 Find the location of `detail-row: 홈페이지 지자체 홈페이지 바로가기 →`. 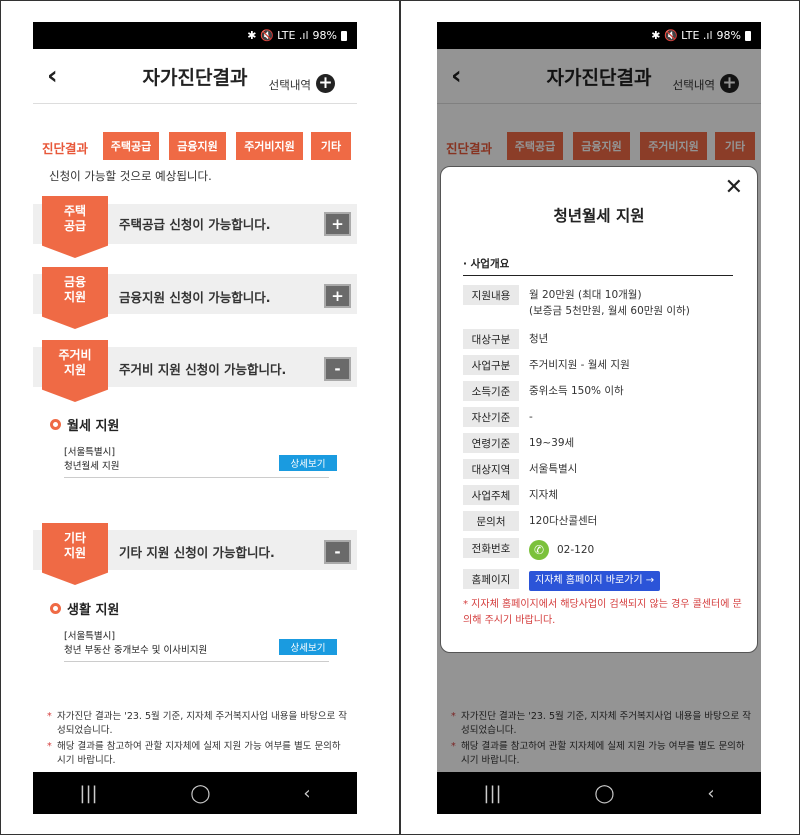

detail-row: 홈페이지 지자체 홈페이지 바로가기 → is located at coordinates (605, 580).